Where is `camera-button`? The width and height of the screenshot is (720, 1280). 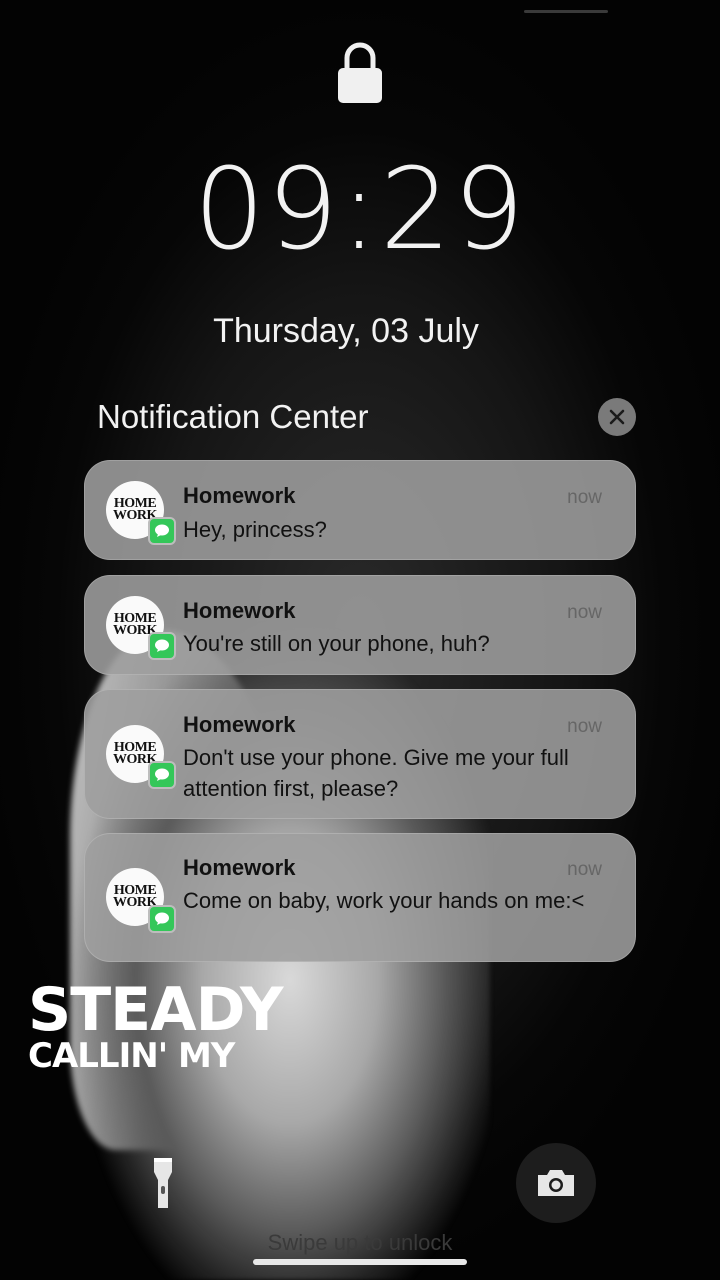 camera-button is located at coordinates (556, 1183).